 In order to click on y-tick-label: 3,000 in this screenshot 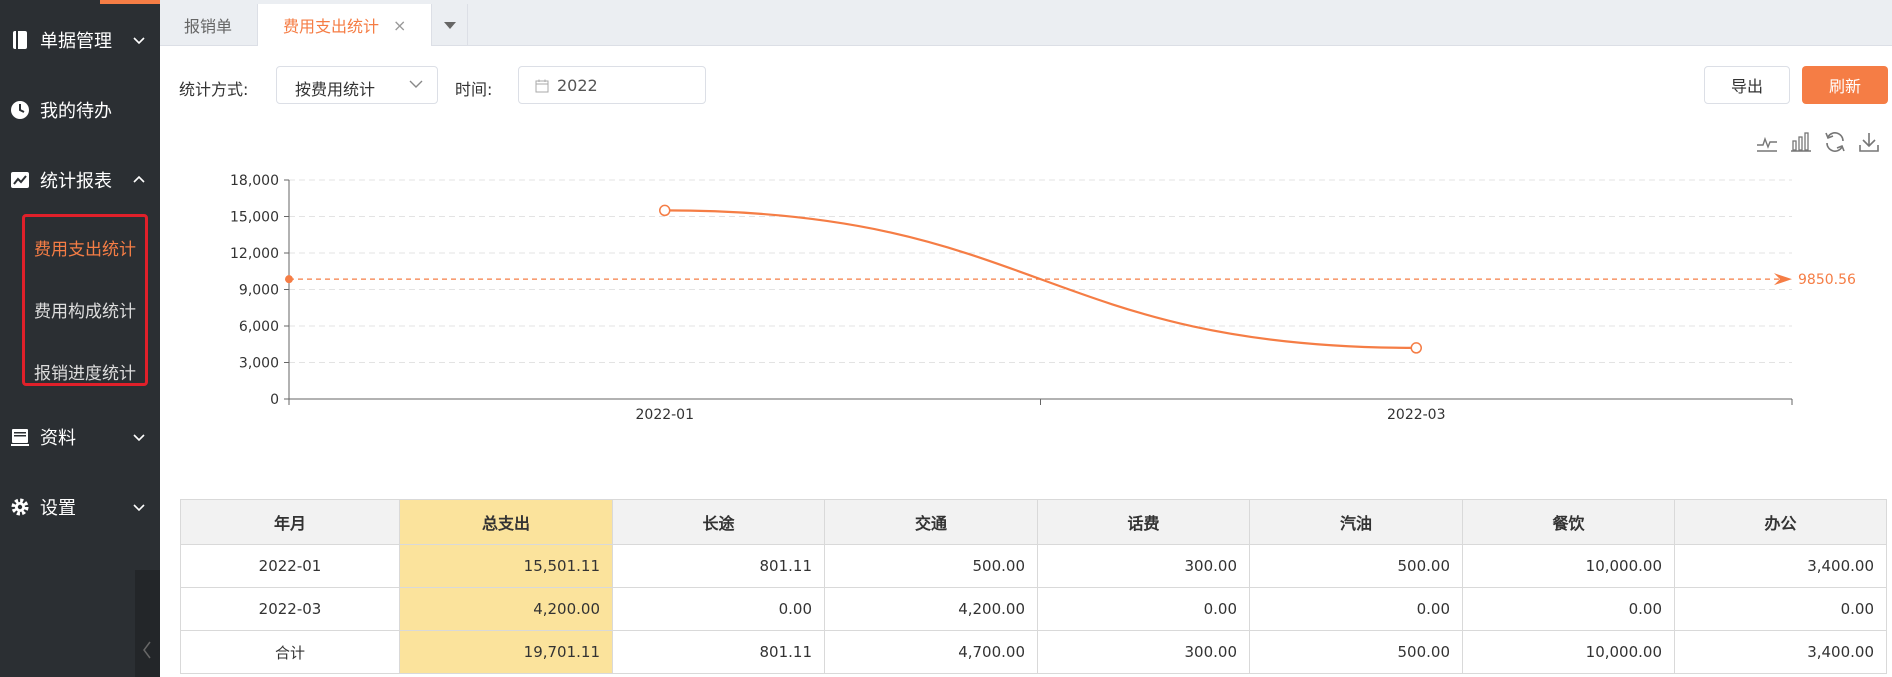, I will do `click(259, 364)`.